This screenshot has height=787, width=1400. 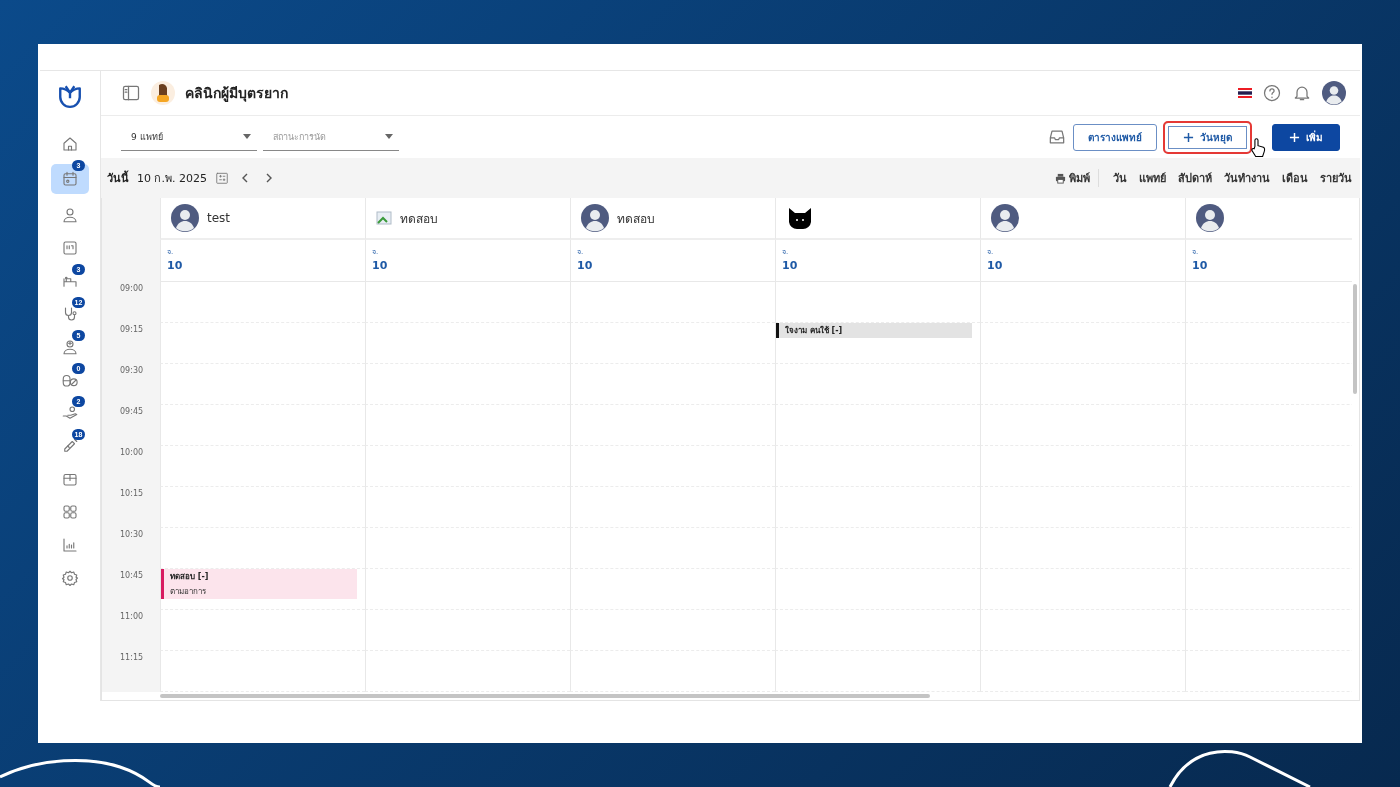 I want to click on help-icon, so click(x=1272, y=93).